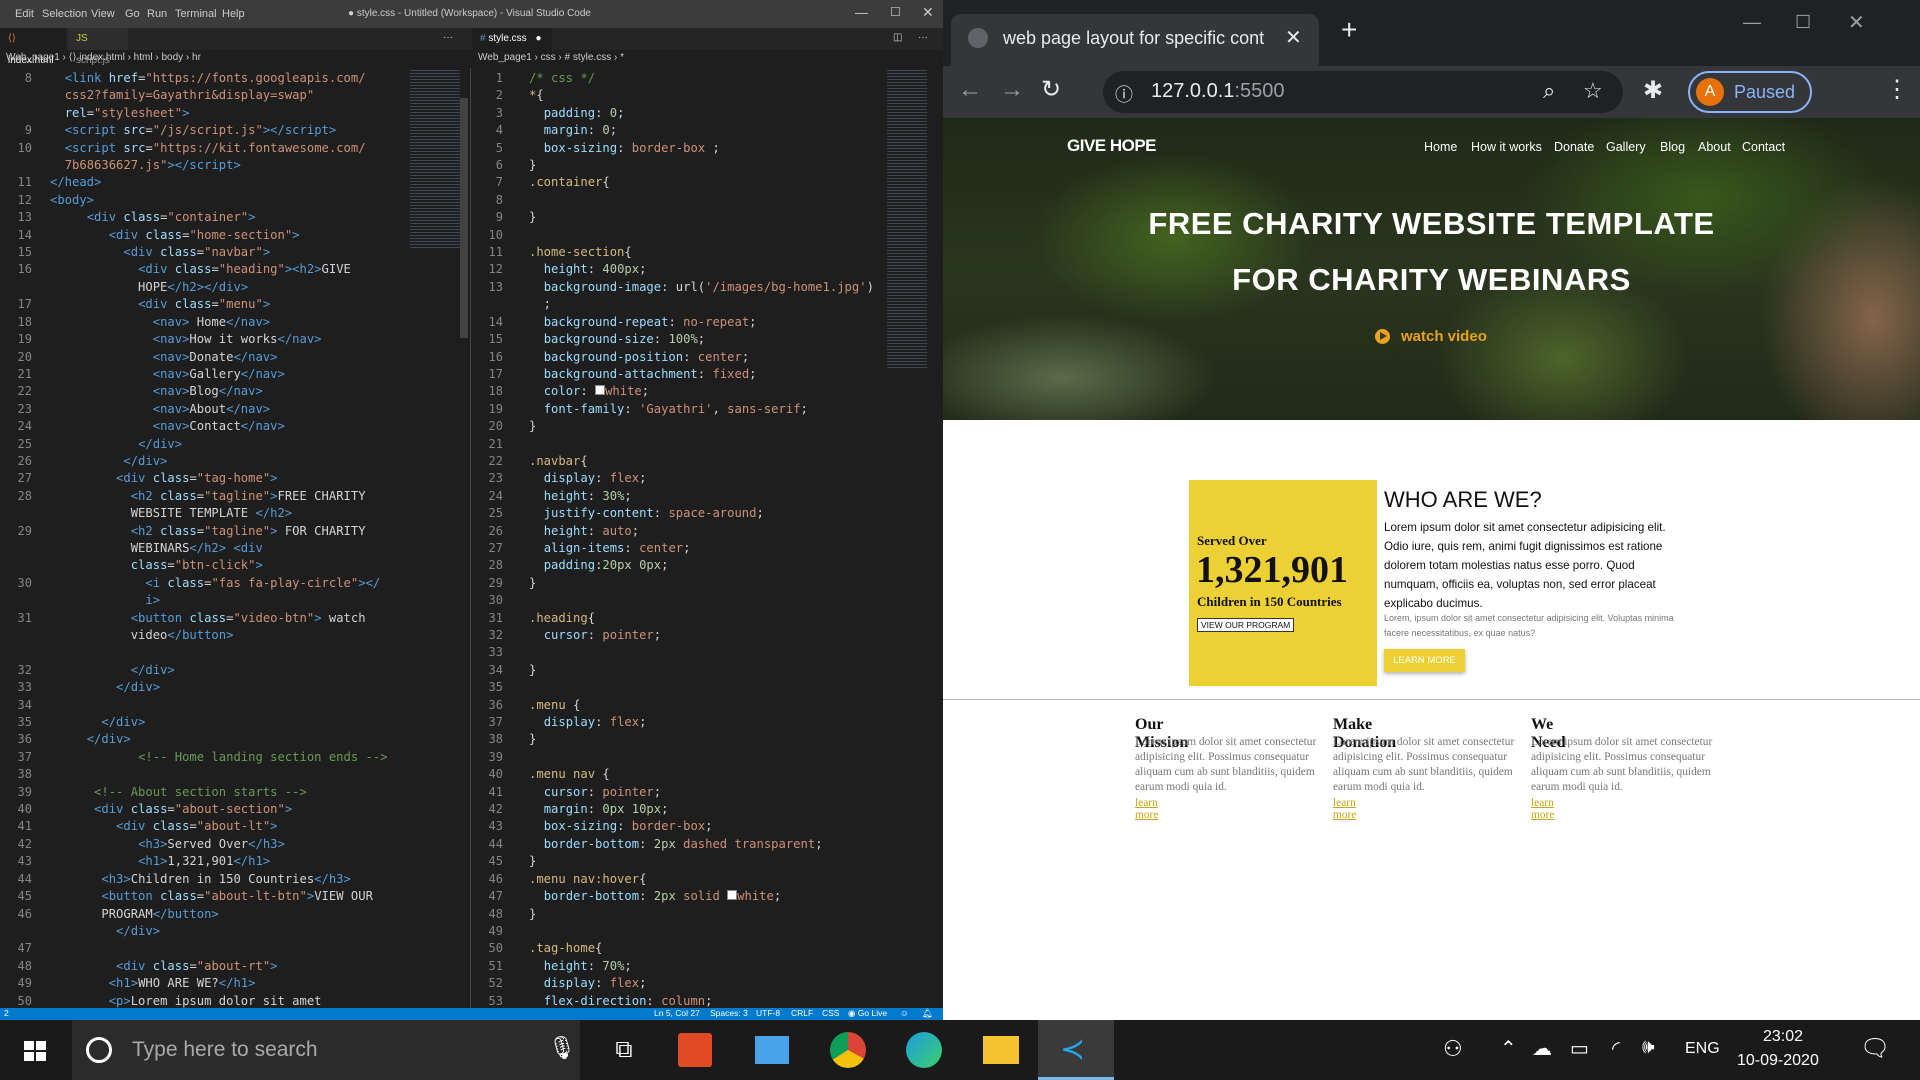 The width and height of the screenshot is (1920, 1080). What do you see at coordinates (1763, 147) in the screenshot?
I see `nav-contact: Contact` at bounding box center [1763, 147].